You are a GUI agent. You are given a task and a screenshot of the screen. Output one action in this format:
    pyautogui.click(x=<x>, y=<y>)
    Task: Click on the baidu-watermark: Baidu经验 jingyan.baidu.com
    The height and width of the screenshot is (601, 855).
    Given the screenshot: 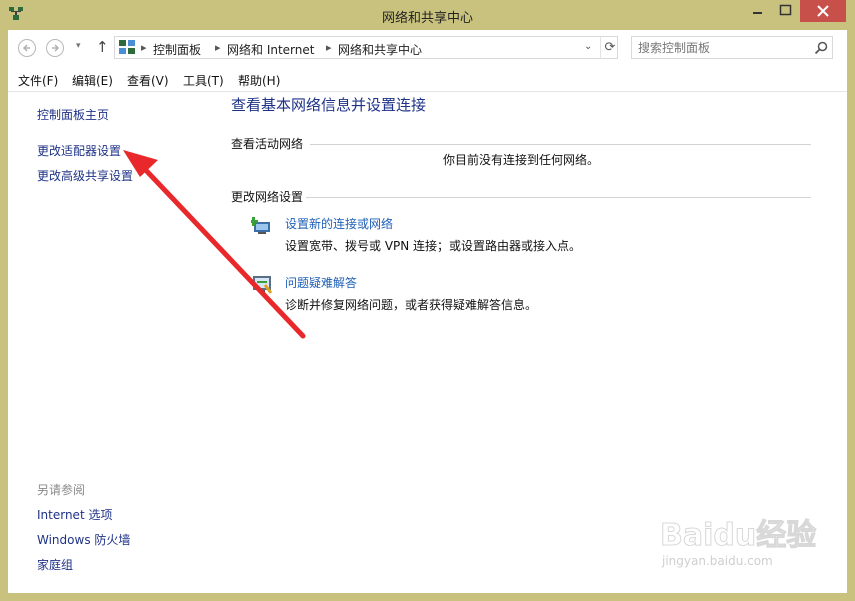 What is the action you would take?
    pyautogui.click(x=735, y=545)
    